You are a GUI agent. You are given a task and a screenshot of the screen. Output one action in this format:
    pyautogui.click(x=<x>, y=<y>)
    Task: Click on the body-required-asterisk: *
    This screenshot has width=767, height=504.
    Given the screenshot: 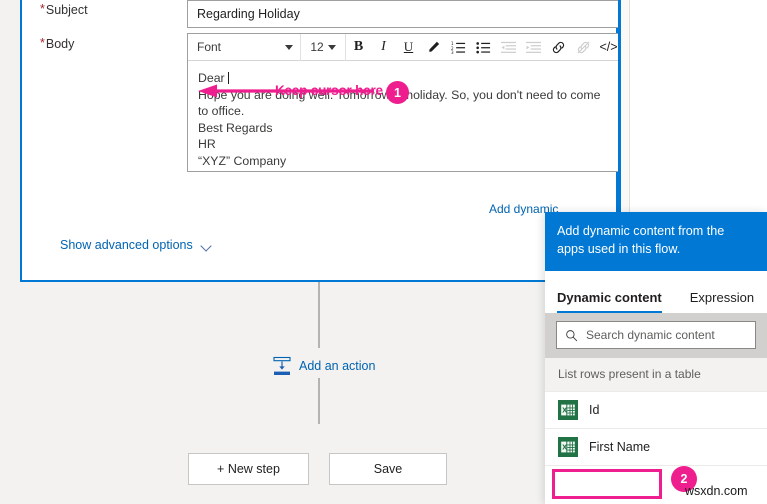 What is the action you would take?
    pyautogui.click(x=42, y=43)
    